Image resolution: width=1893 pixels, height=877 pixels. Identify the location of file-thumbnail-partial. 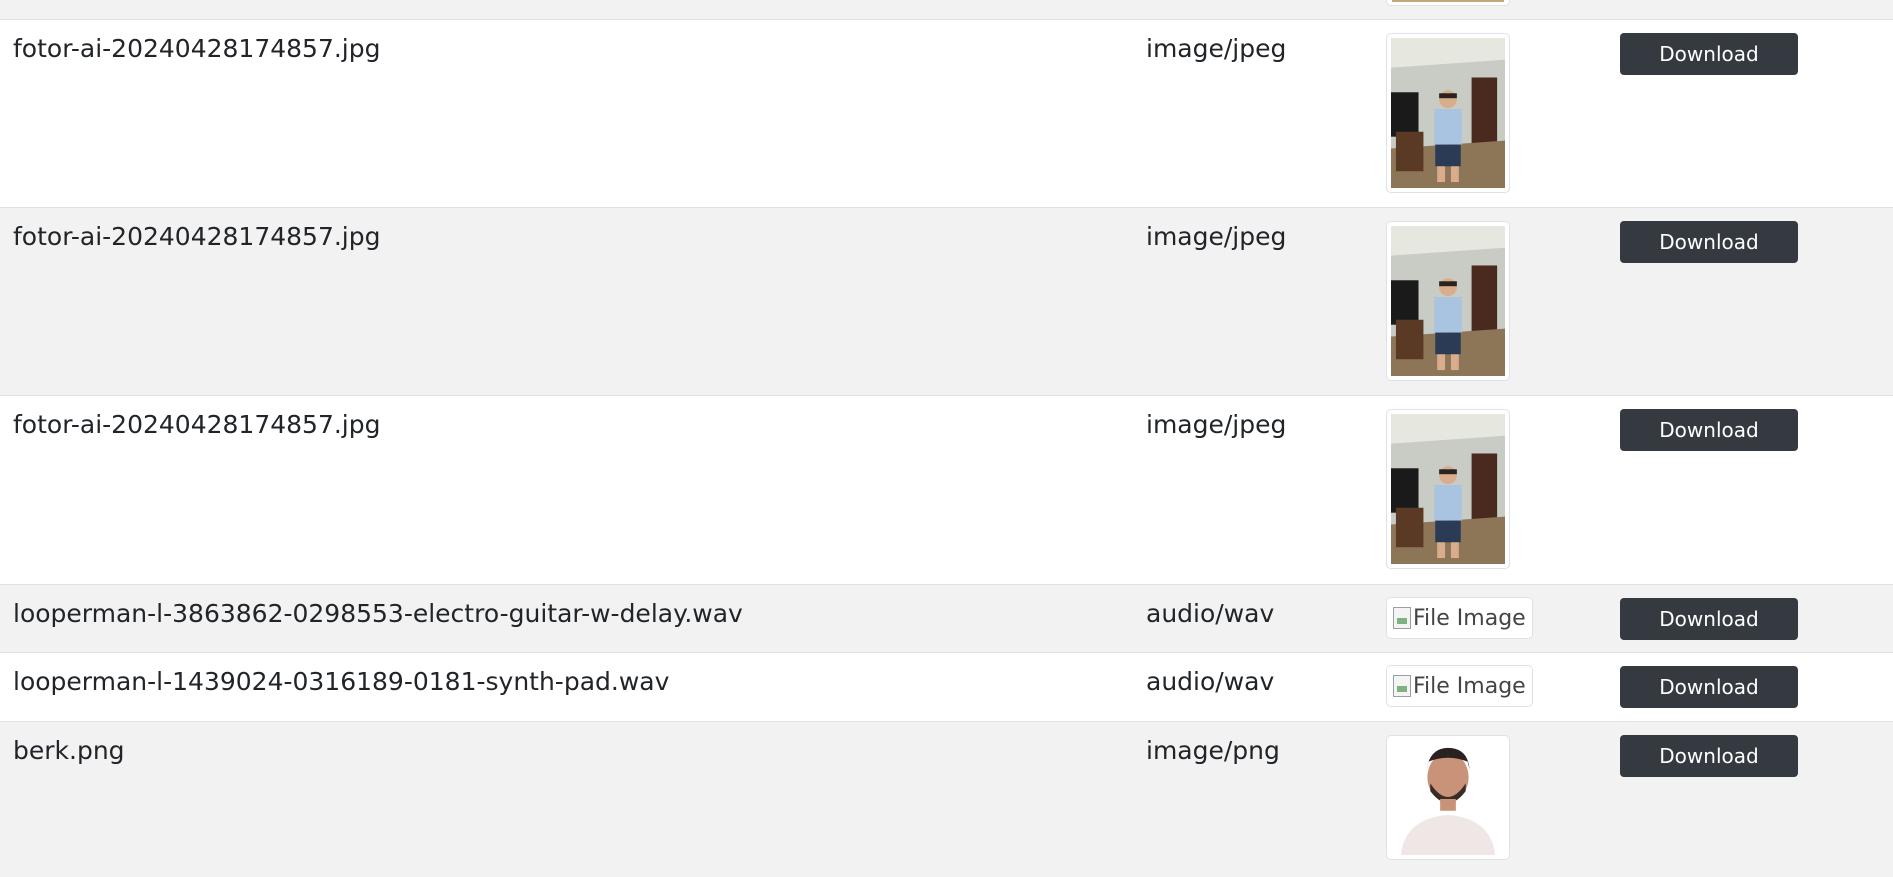
(1448, 3).